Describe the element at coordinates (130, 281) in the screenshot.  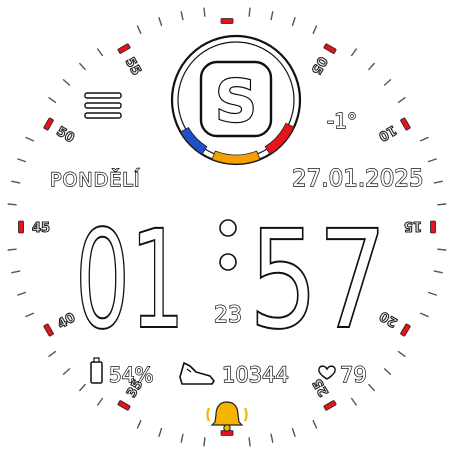
I see `hours-display: 01` at that location.